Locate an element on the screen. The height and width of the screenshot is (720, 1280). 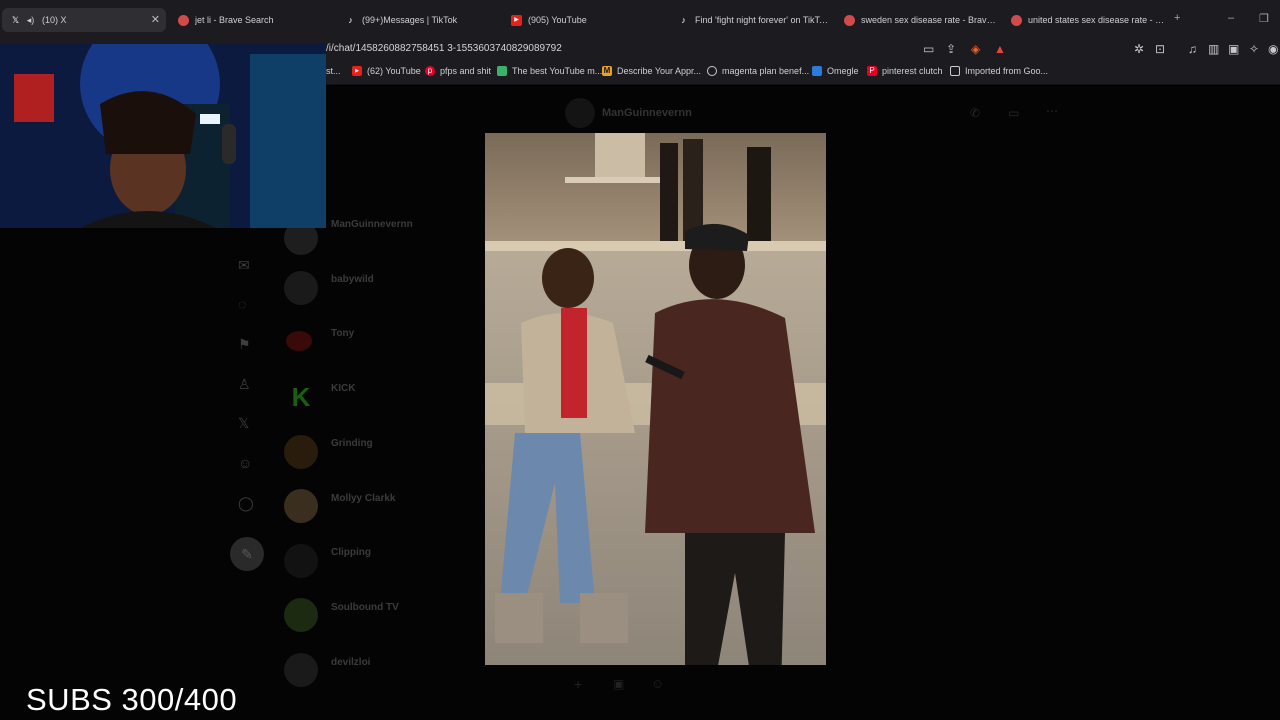
messages-nav-icon: ✉ is located at coordinates (244, 265).